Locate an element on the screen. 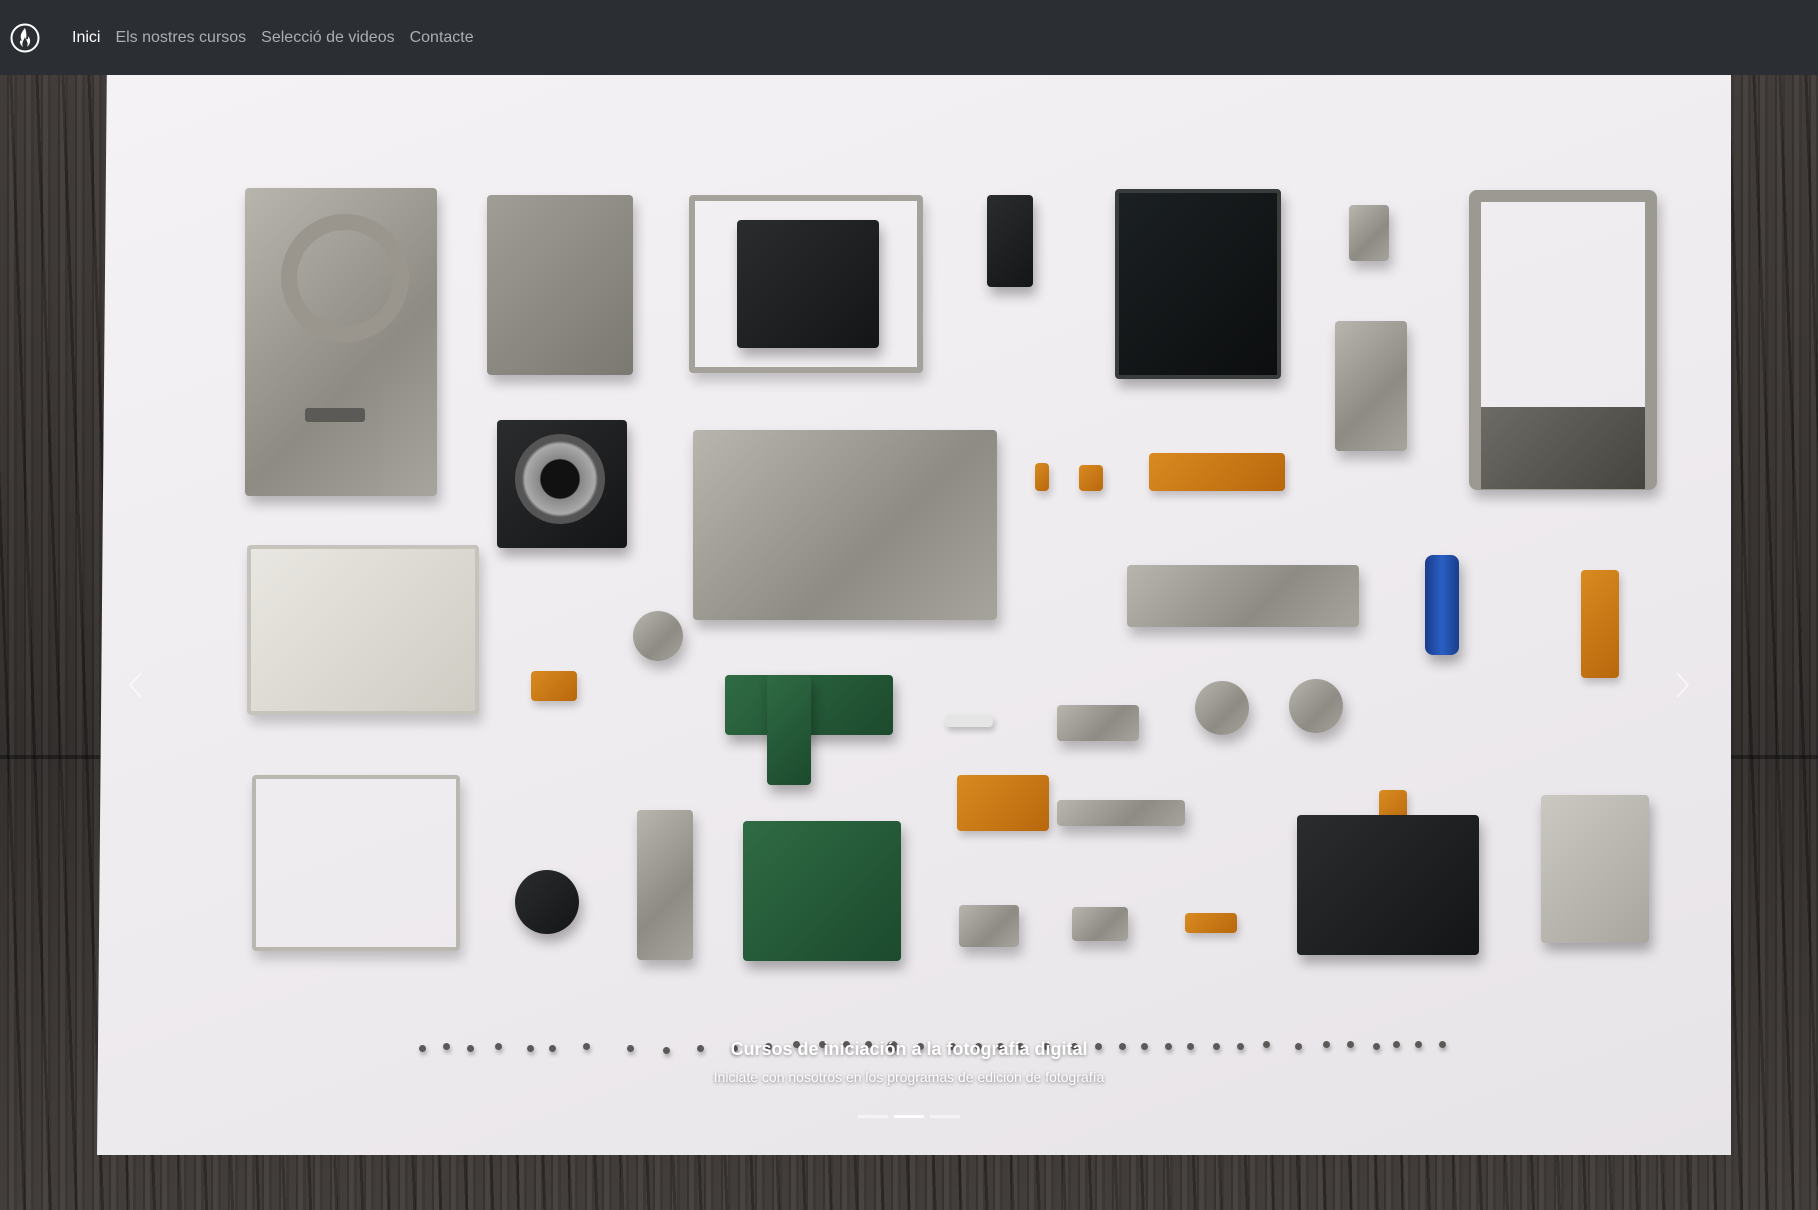  nav-link-contacte: Contacte is located at coordinates (442, 38).